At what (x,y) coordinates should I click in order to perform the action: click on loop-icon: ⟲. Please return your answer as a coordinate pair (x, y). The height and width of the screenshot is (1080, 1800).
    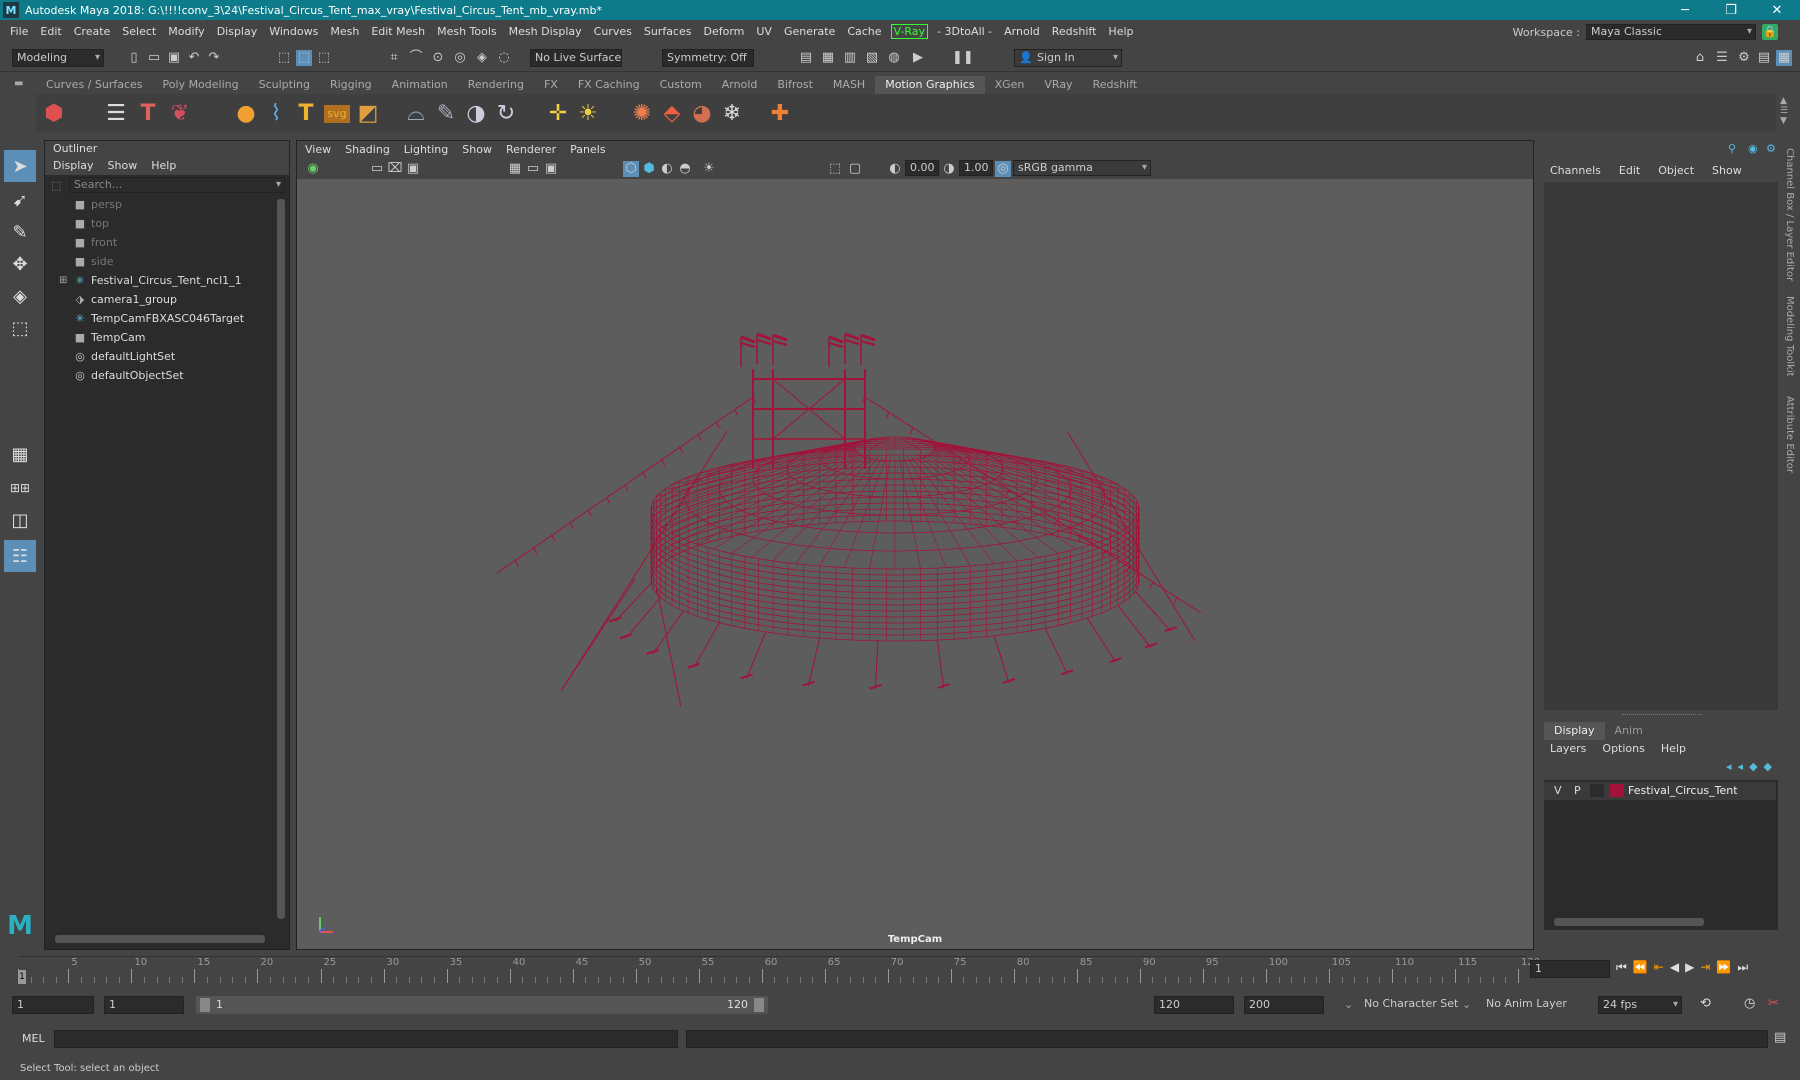
    Looking at the image, I should click on (1705, 1003).